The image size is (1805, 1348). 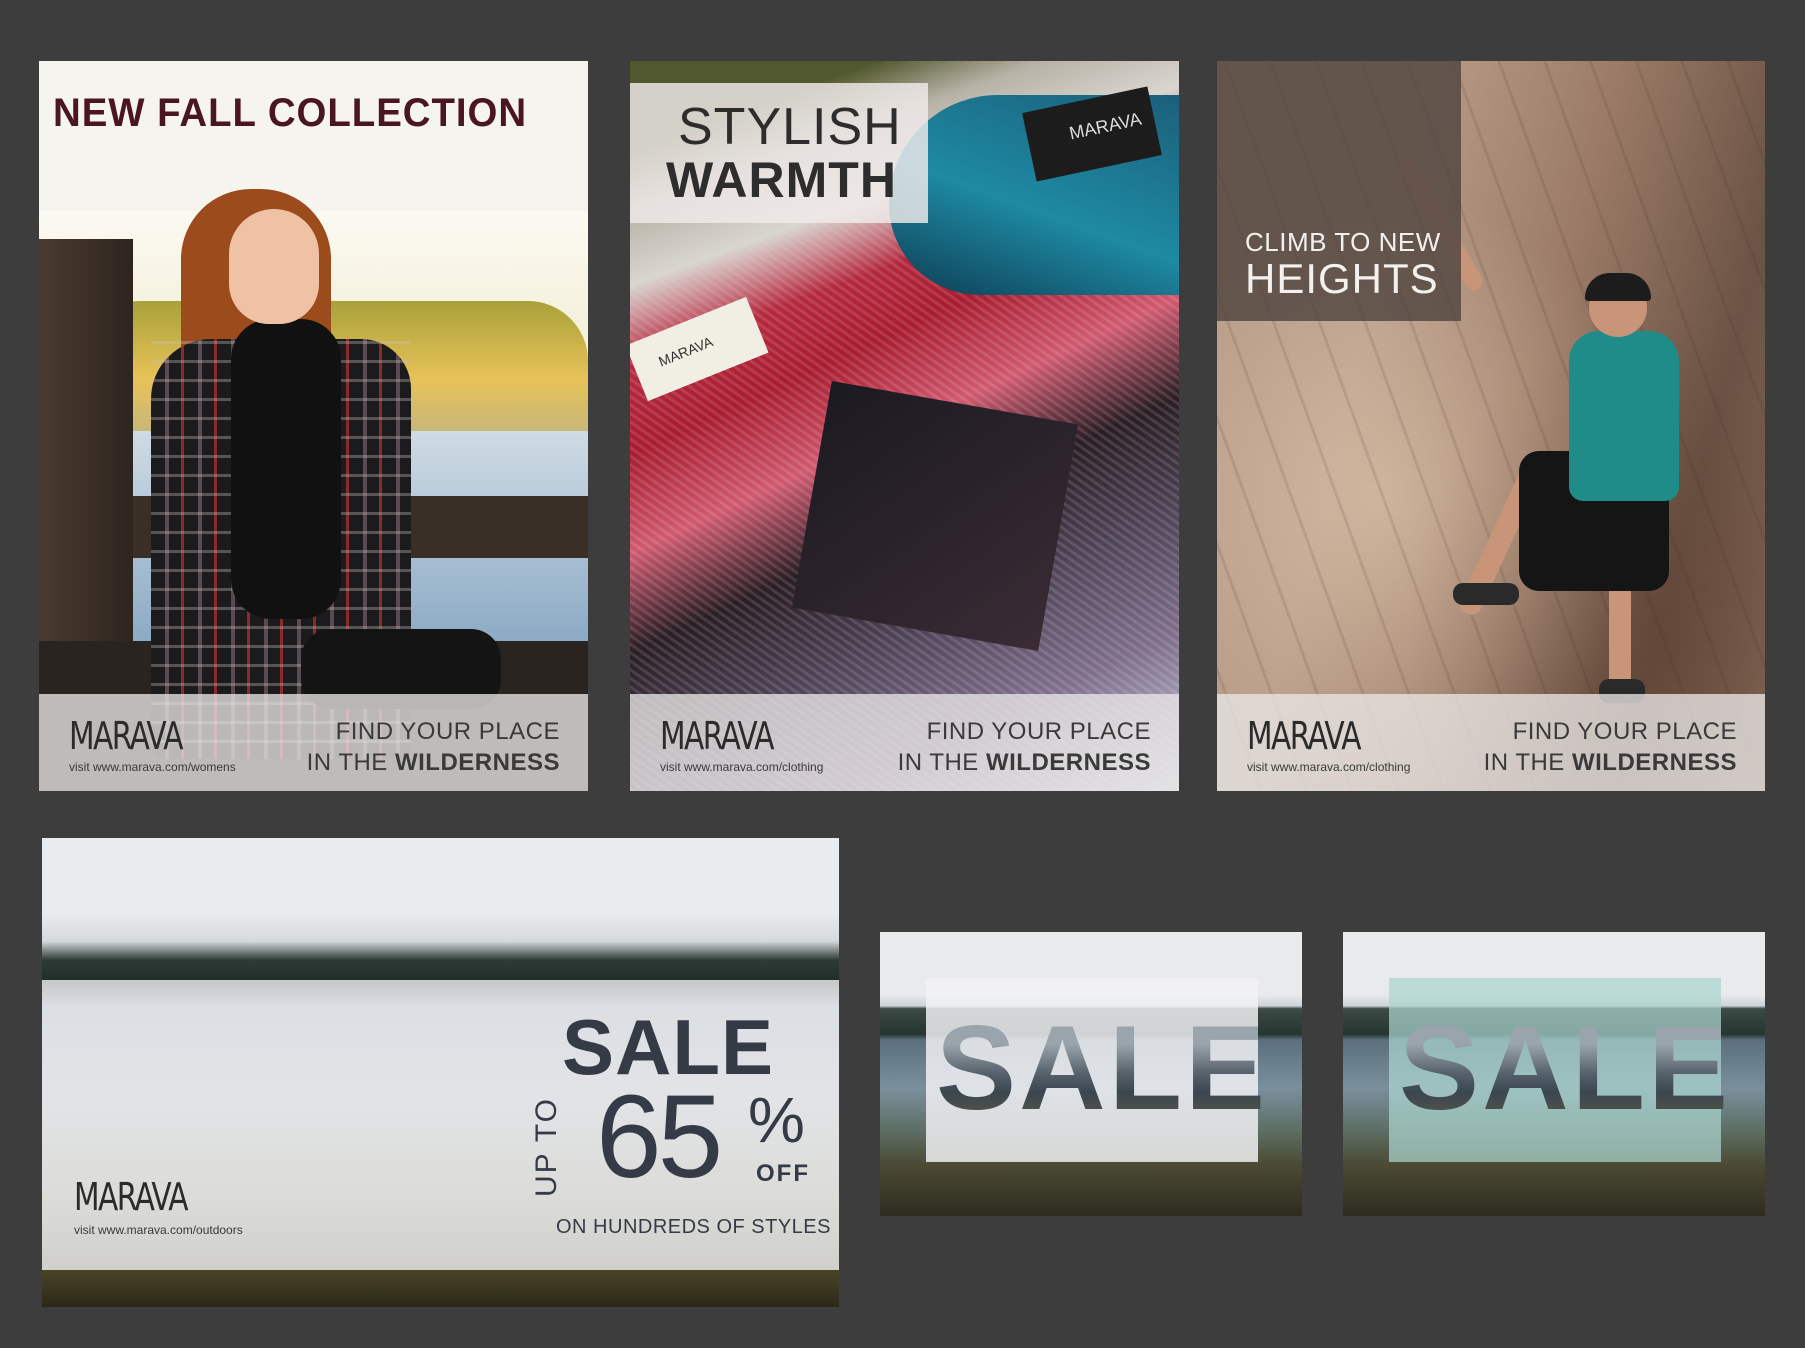 I want to click on off-label: OFF, so click(x=783, y=1173).